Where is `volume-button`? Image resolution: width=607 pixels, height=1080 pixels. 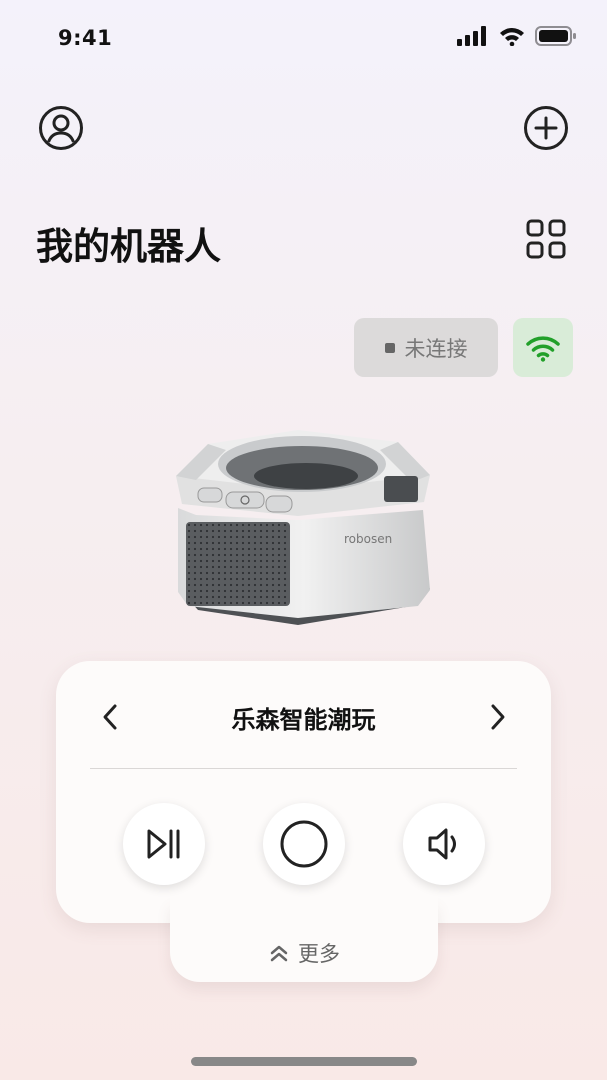
volume-button is located at coordinates (444, 844).